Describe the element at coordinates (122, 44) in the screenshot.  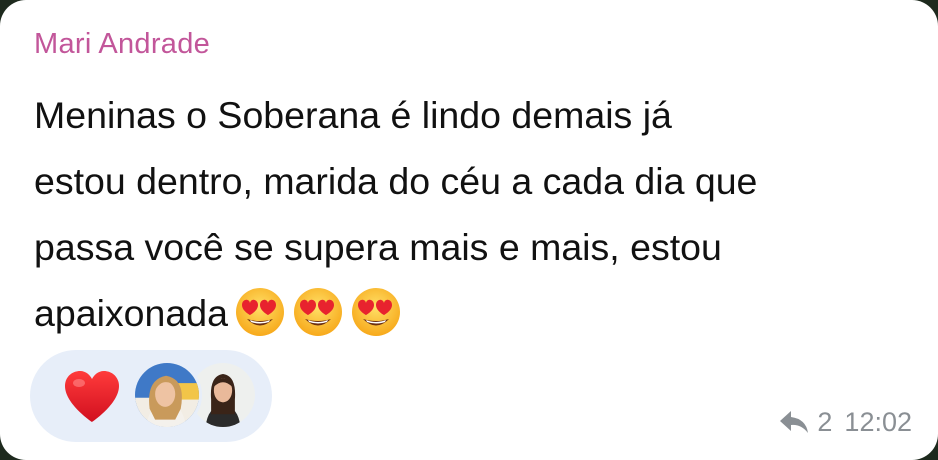
I see `sender-name: Mari Andrade` at that location.